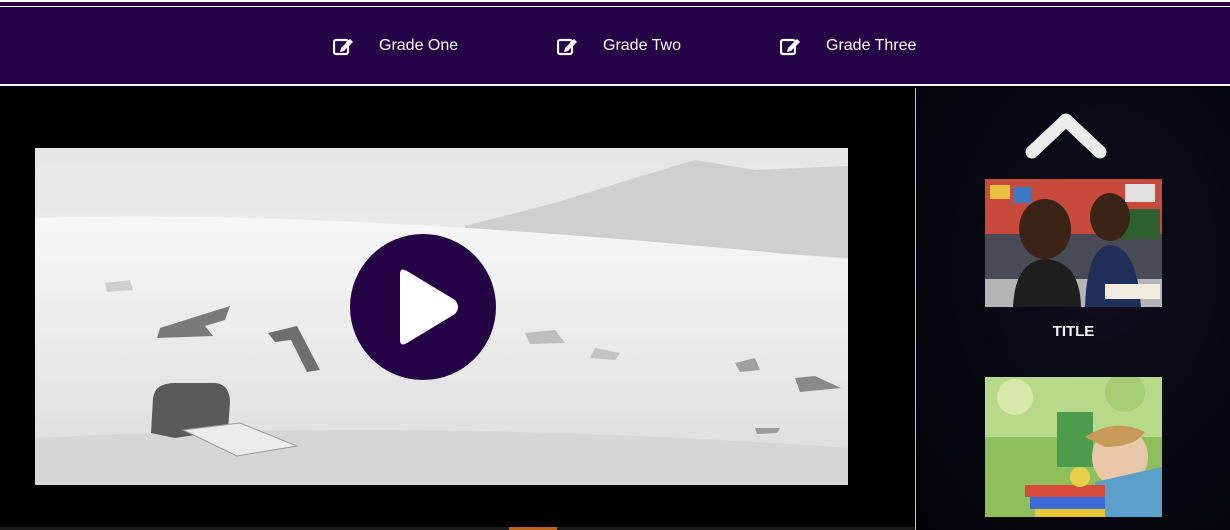  I want to click on reading-child-image, so click(1073, 447).